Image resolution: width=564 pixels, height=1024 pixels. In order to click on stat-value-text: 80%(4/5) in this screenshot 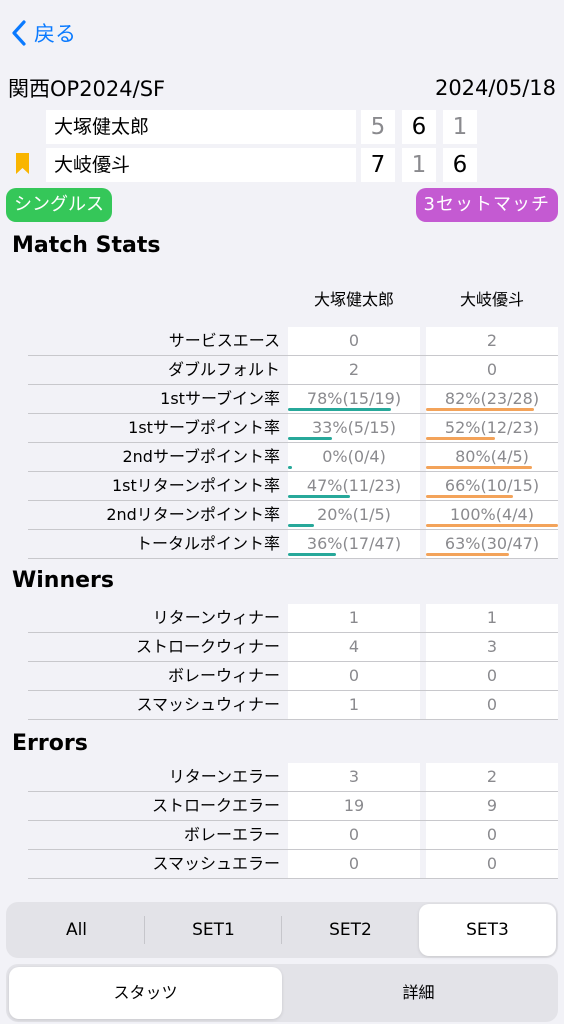, I will do `click(492, 456)`.